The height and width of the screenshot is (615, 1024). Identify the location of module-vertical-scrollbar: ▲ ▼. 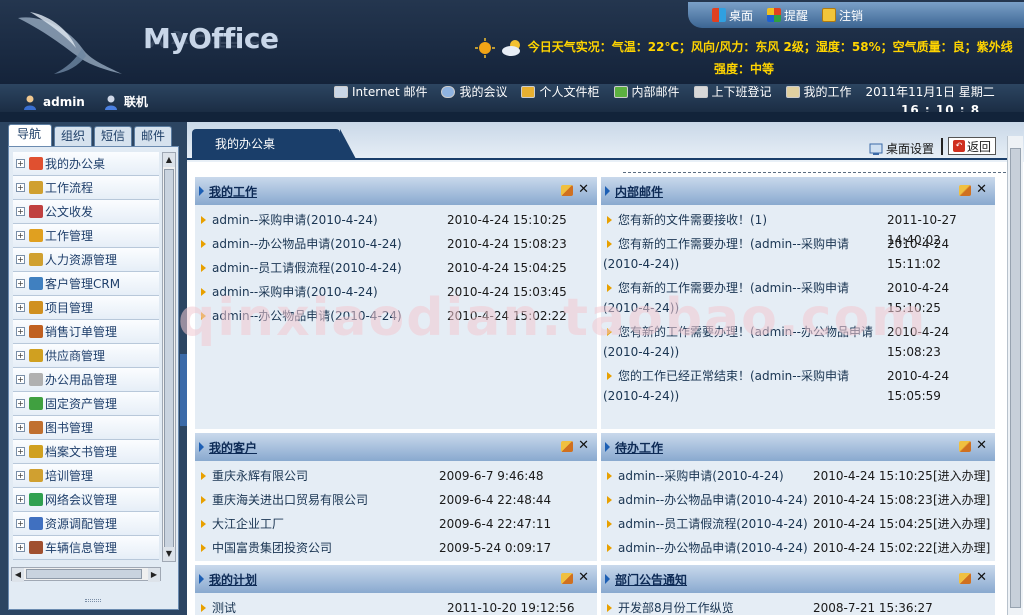
(169, 357).